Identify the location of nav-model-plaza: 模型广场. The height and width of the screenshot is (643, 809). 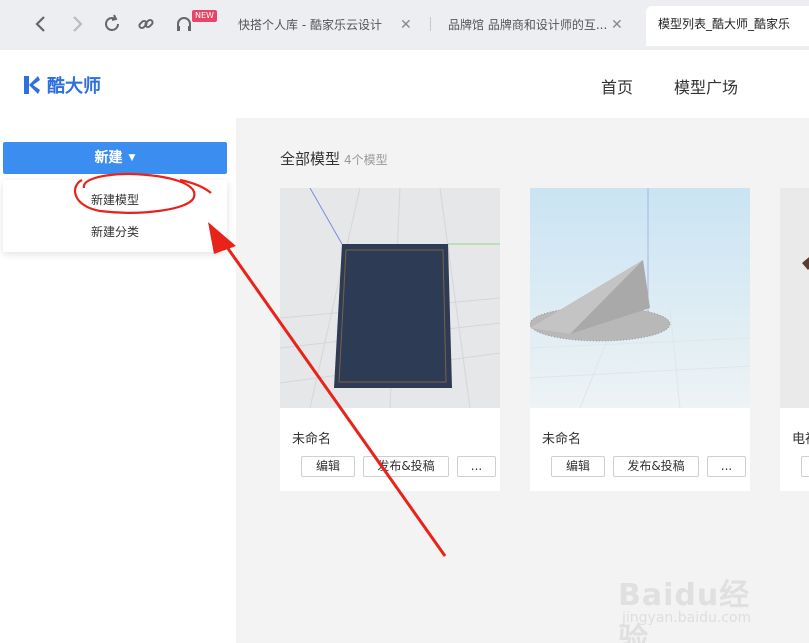
(706, 86).